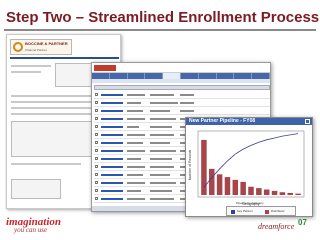  Describe the element at coordinates (105, 68) in the screenshot. I see `app-logo` at that location.